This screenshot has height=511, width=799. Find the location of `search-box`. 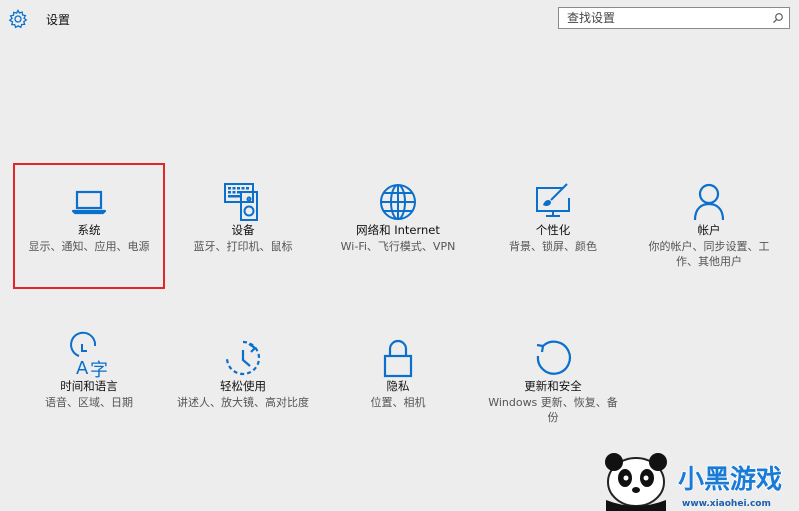

search-box is located at coordinates (674, 18).